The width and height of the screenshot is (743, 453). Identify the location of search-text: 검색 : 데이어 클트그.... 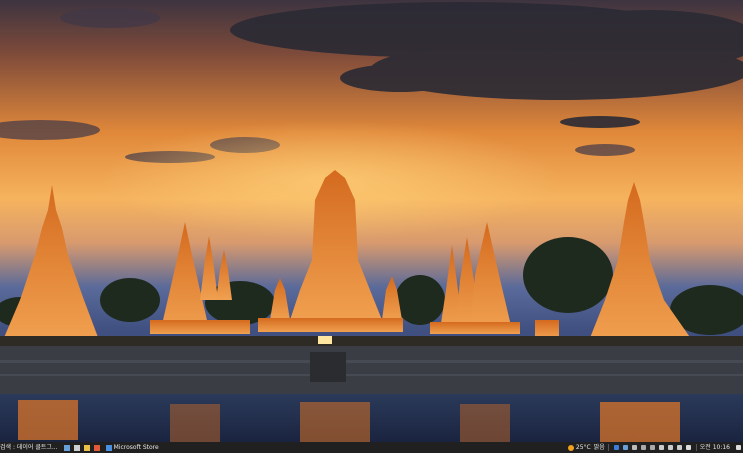
(29, 447).